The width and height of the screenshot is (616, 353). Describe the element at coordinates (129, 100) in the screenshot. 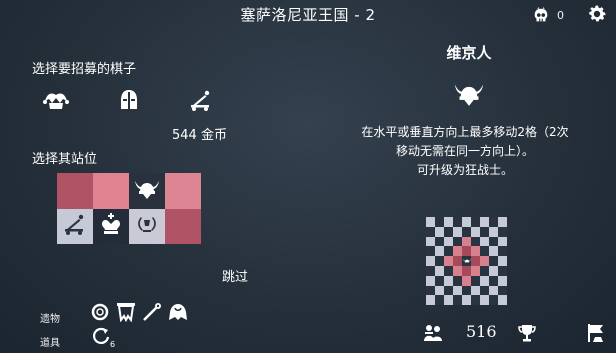

I see `knight-helmet-icon` at that location.